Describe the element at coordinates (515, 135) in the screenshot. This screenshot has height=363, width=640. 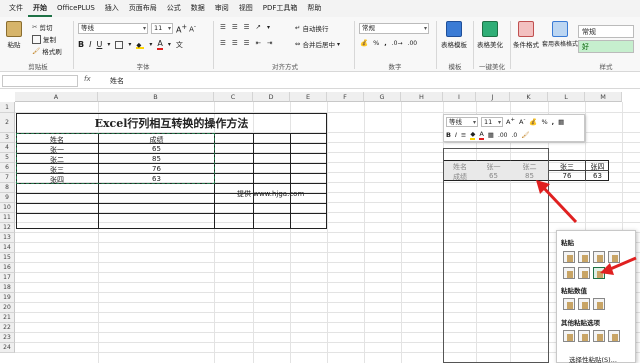
I see `increase-decimal-icon: .0` at that location.